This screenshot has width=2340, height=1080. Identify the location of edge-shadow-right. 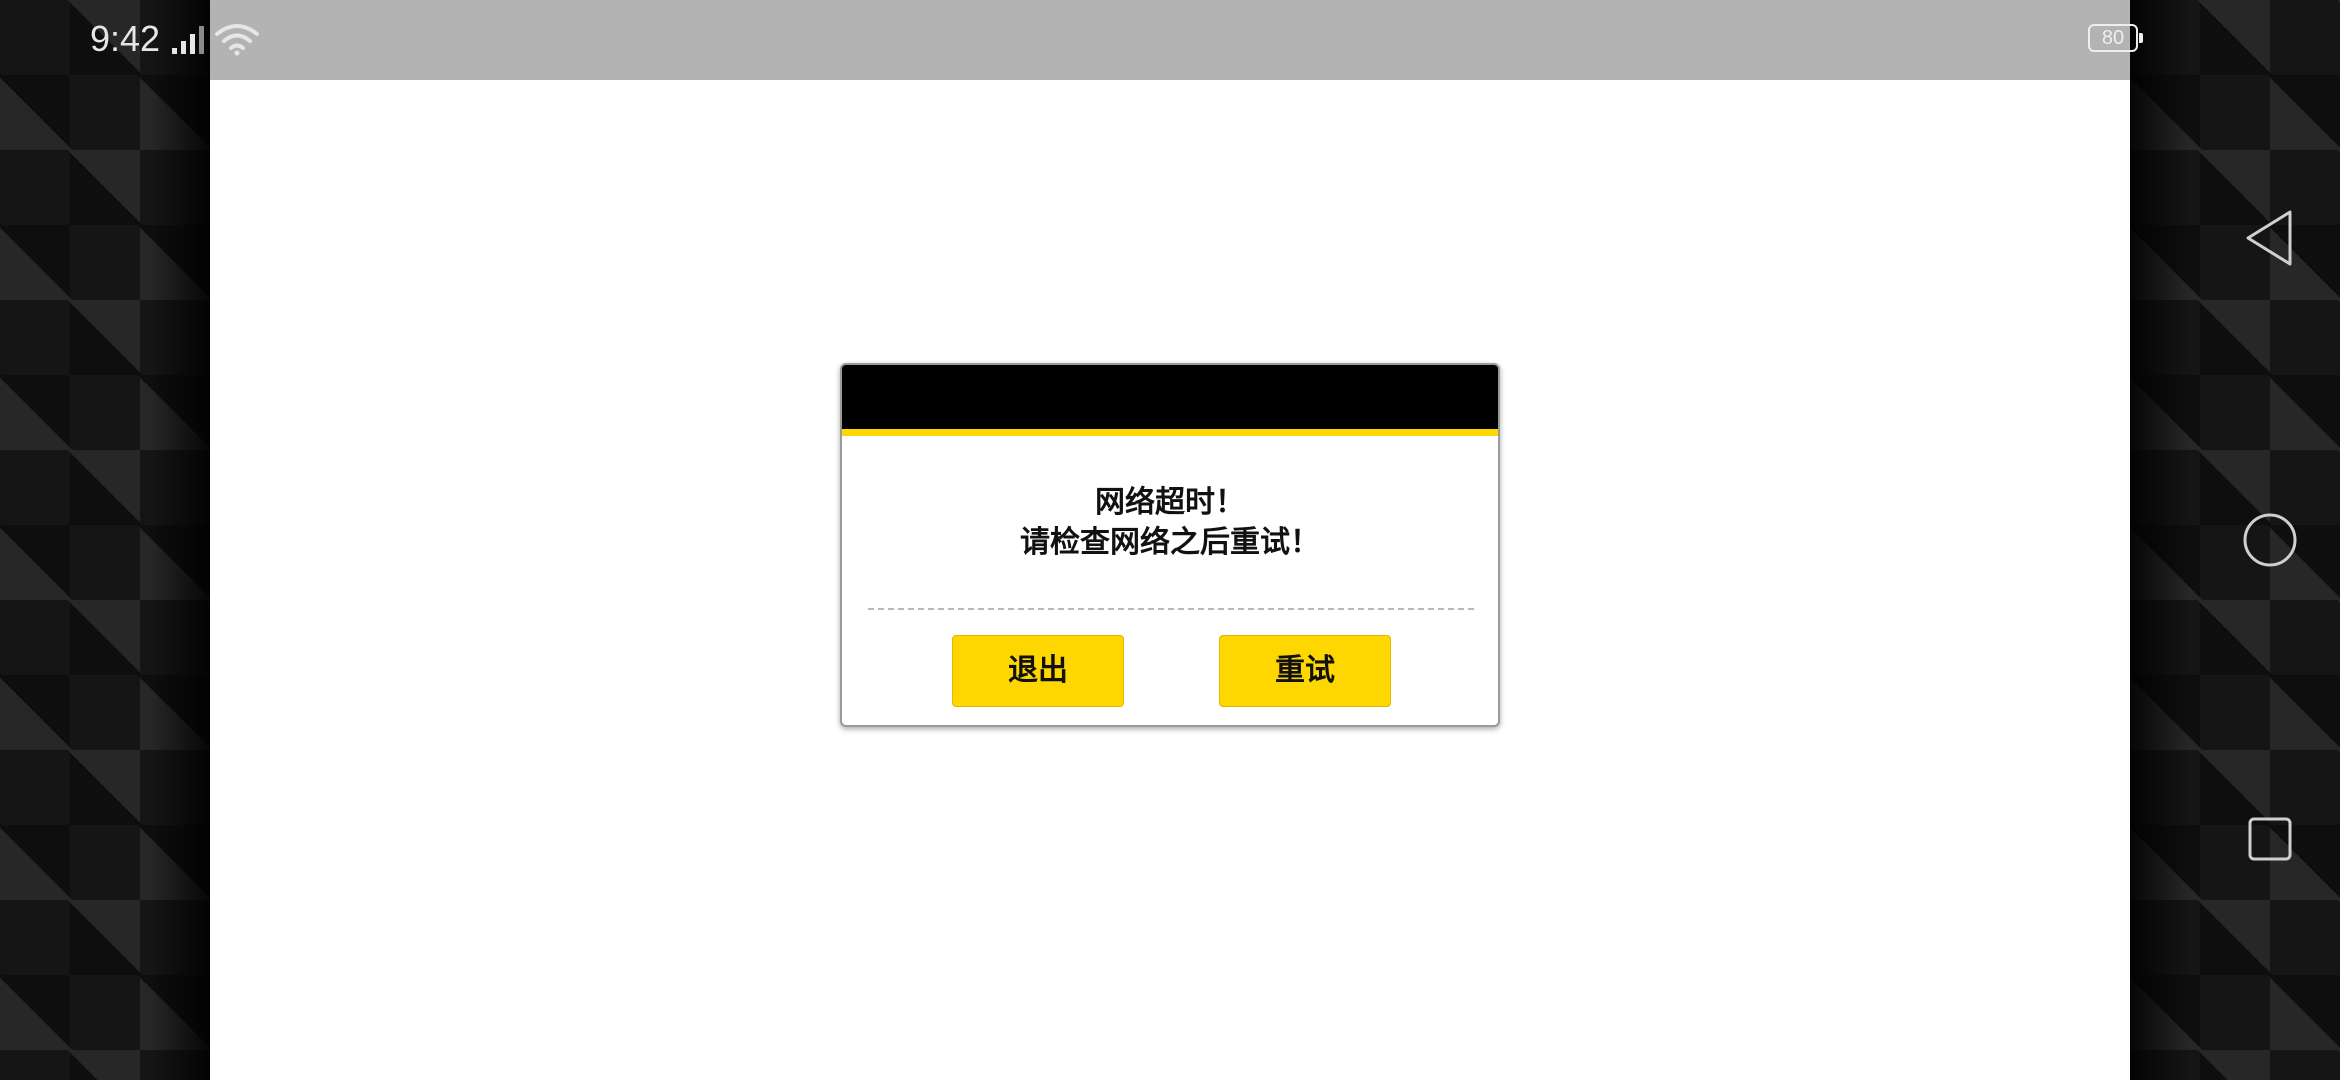
(2160, 540).